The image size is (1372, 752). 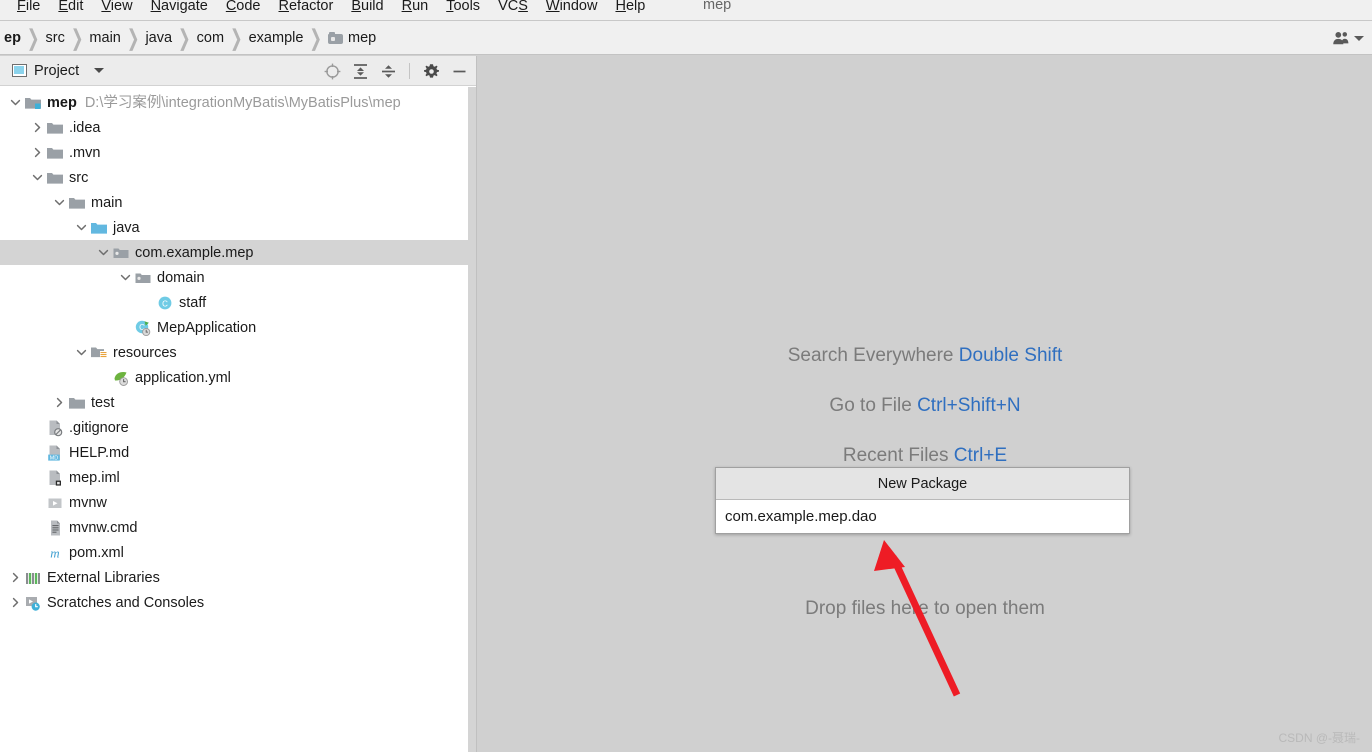 I want to click on new-package-dialog-title: New Package, so click(x=922, y=484).